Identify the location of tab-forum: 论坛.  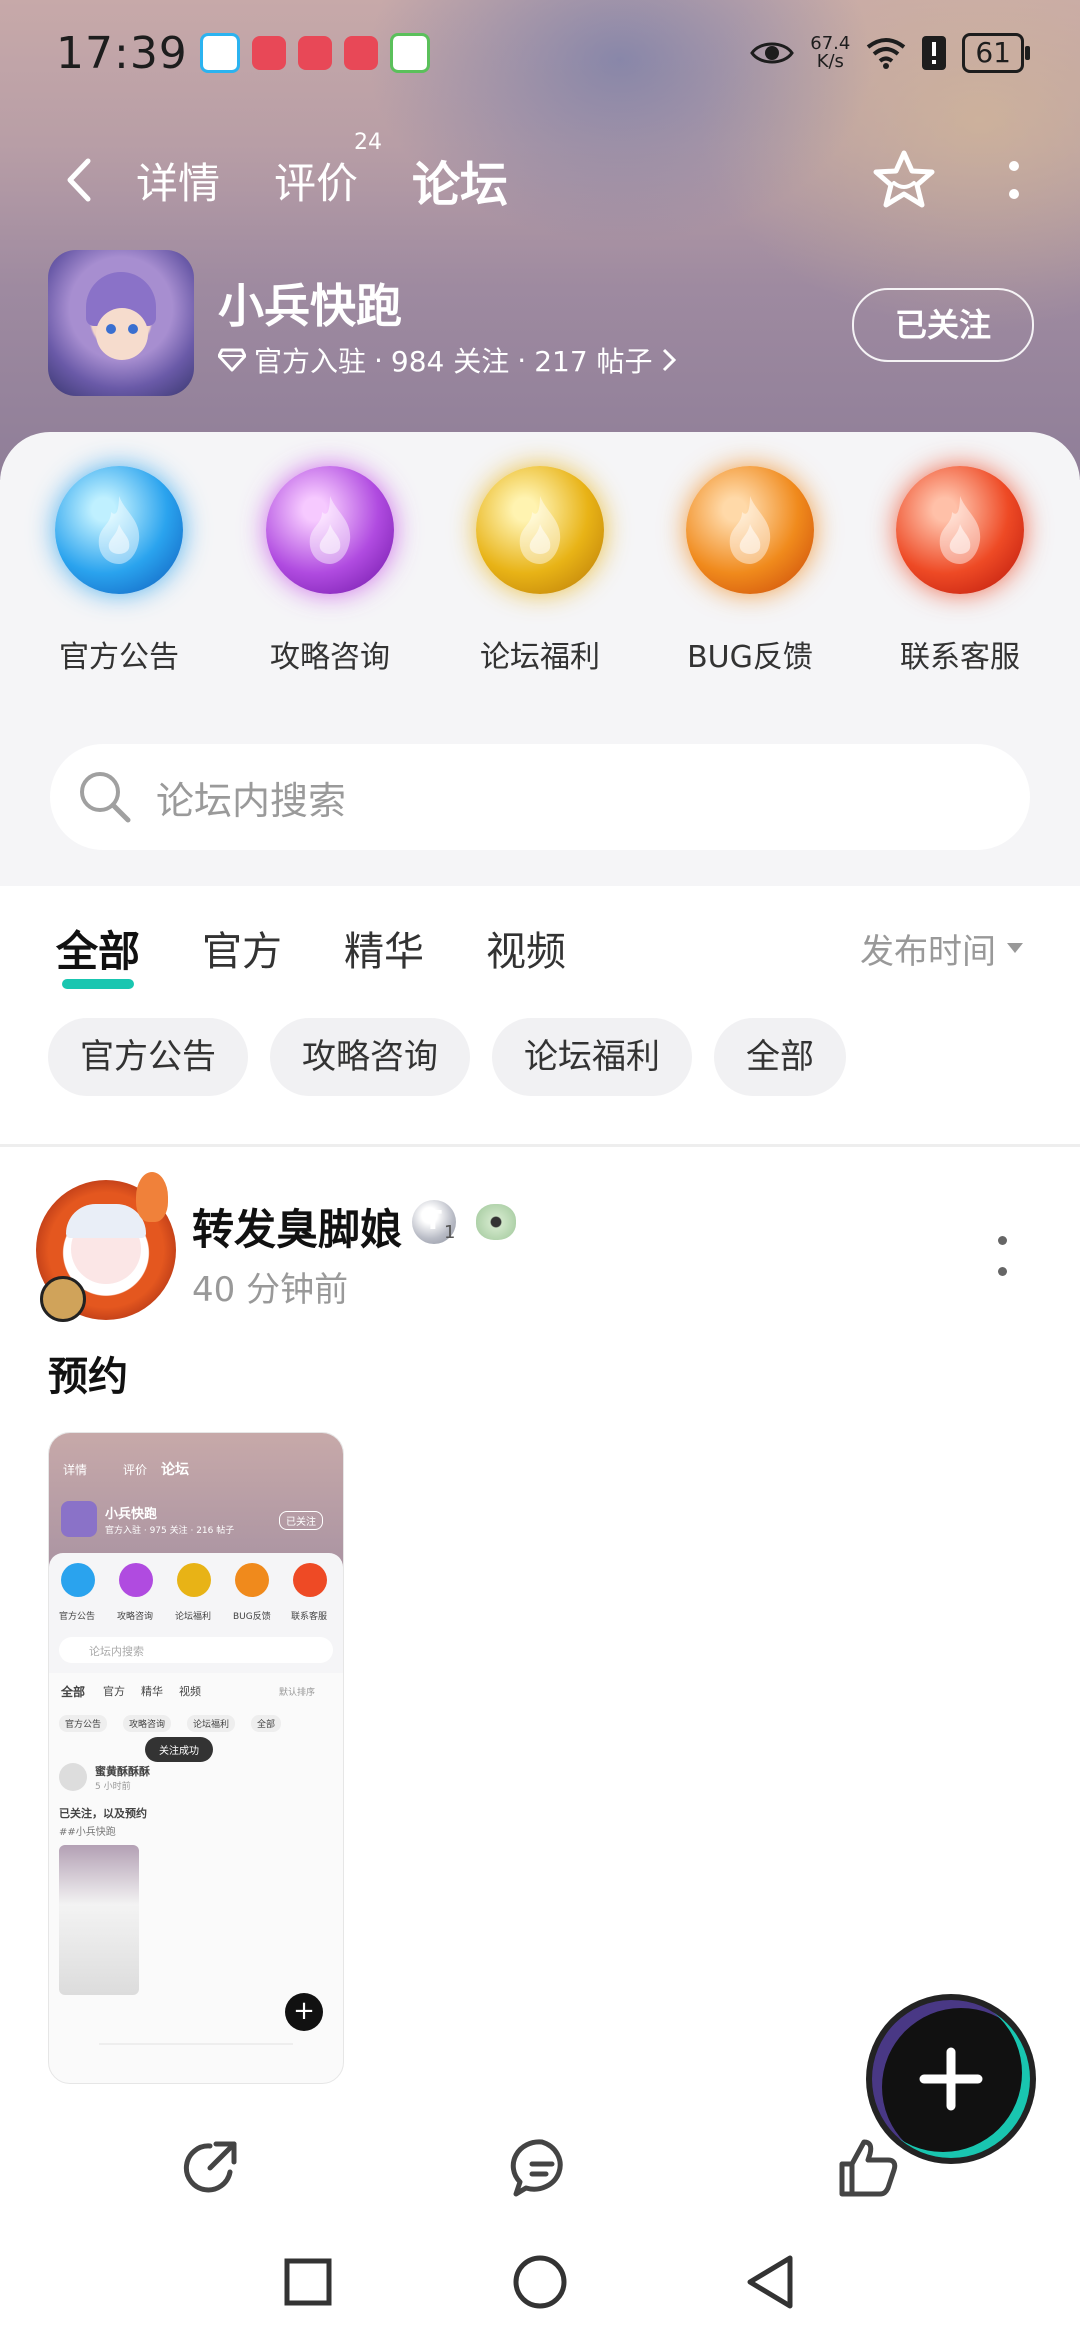
(460, 183).